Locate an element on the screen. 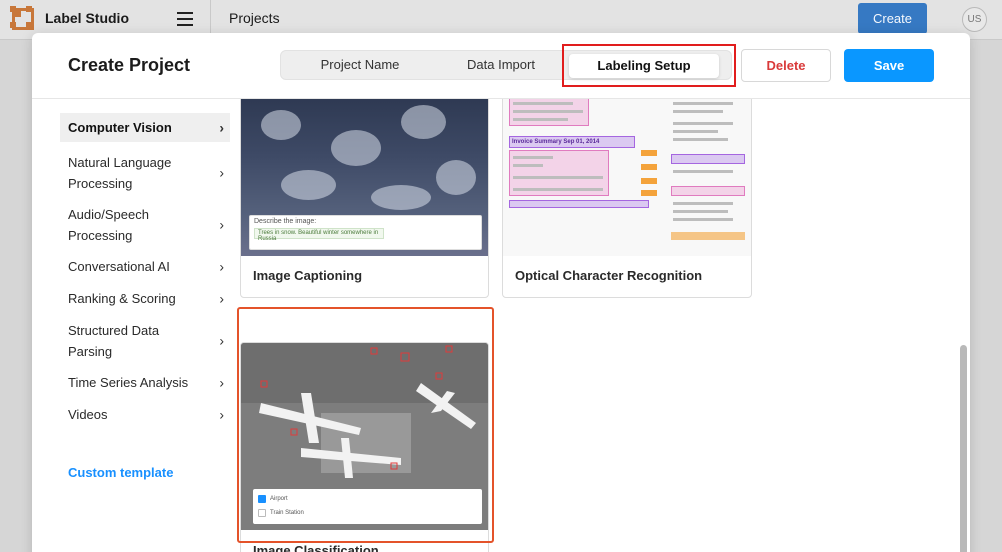  template-title: Image Captioning is located at coordinates (308, 275).